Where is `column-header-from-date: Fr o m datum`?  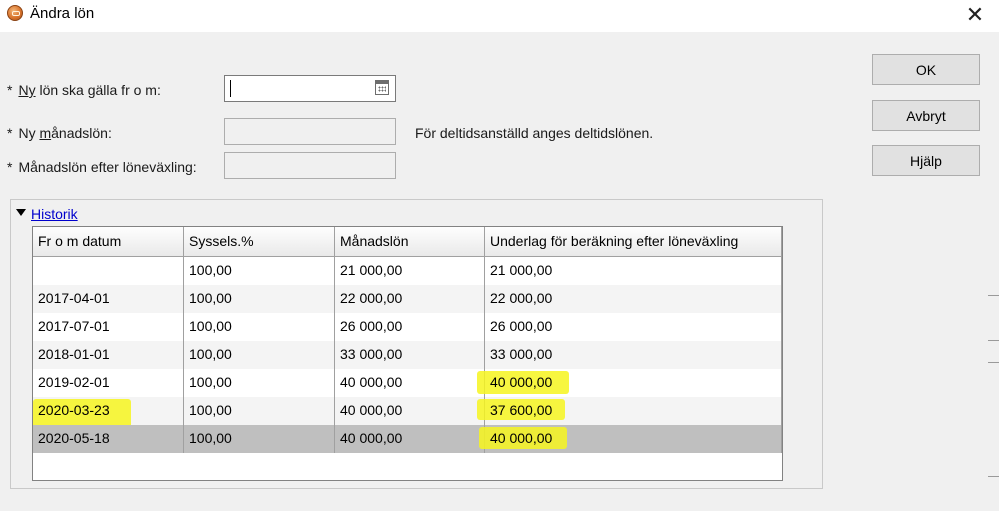
column-header-from-date: Fr o m datum is located at coordinates (108, 242).